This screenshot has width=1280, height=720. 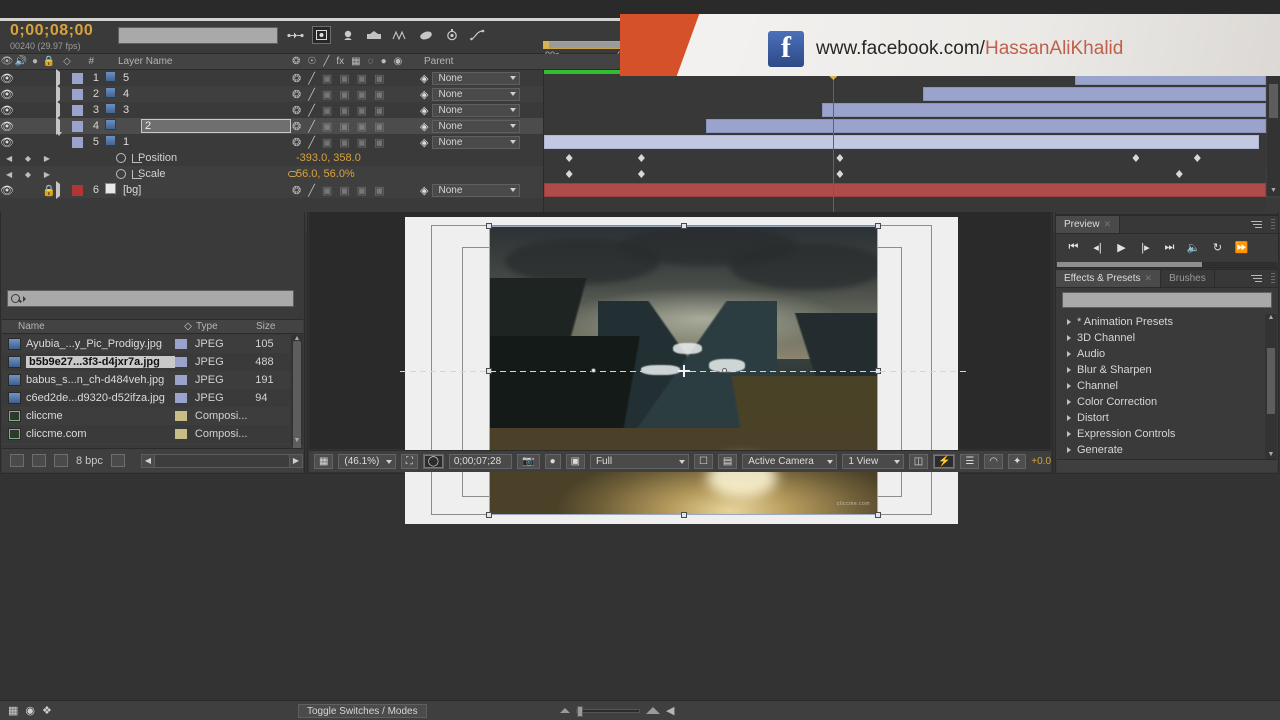 What do you see at coordinates (683, 370) in the screenshot?
I see `anchor-point-icon` at bounding box center [683, 370].